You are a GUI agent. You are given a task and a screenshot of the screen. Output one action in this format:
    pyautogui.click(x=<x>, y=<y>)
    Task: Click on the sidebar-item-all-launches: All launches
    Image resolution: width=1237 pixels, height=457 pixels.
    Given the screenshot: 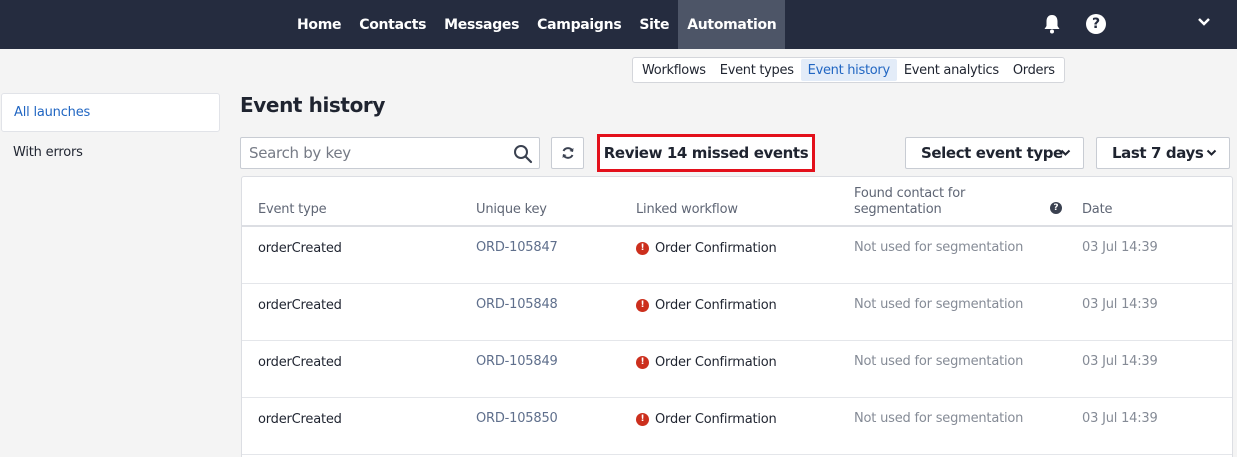 What is the action you would take?
    pyautogui.click(x=110, y=112)
    